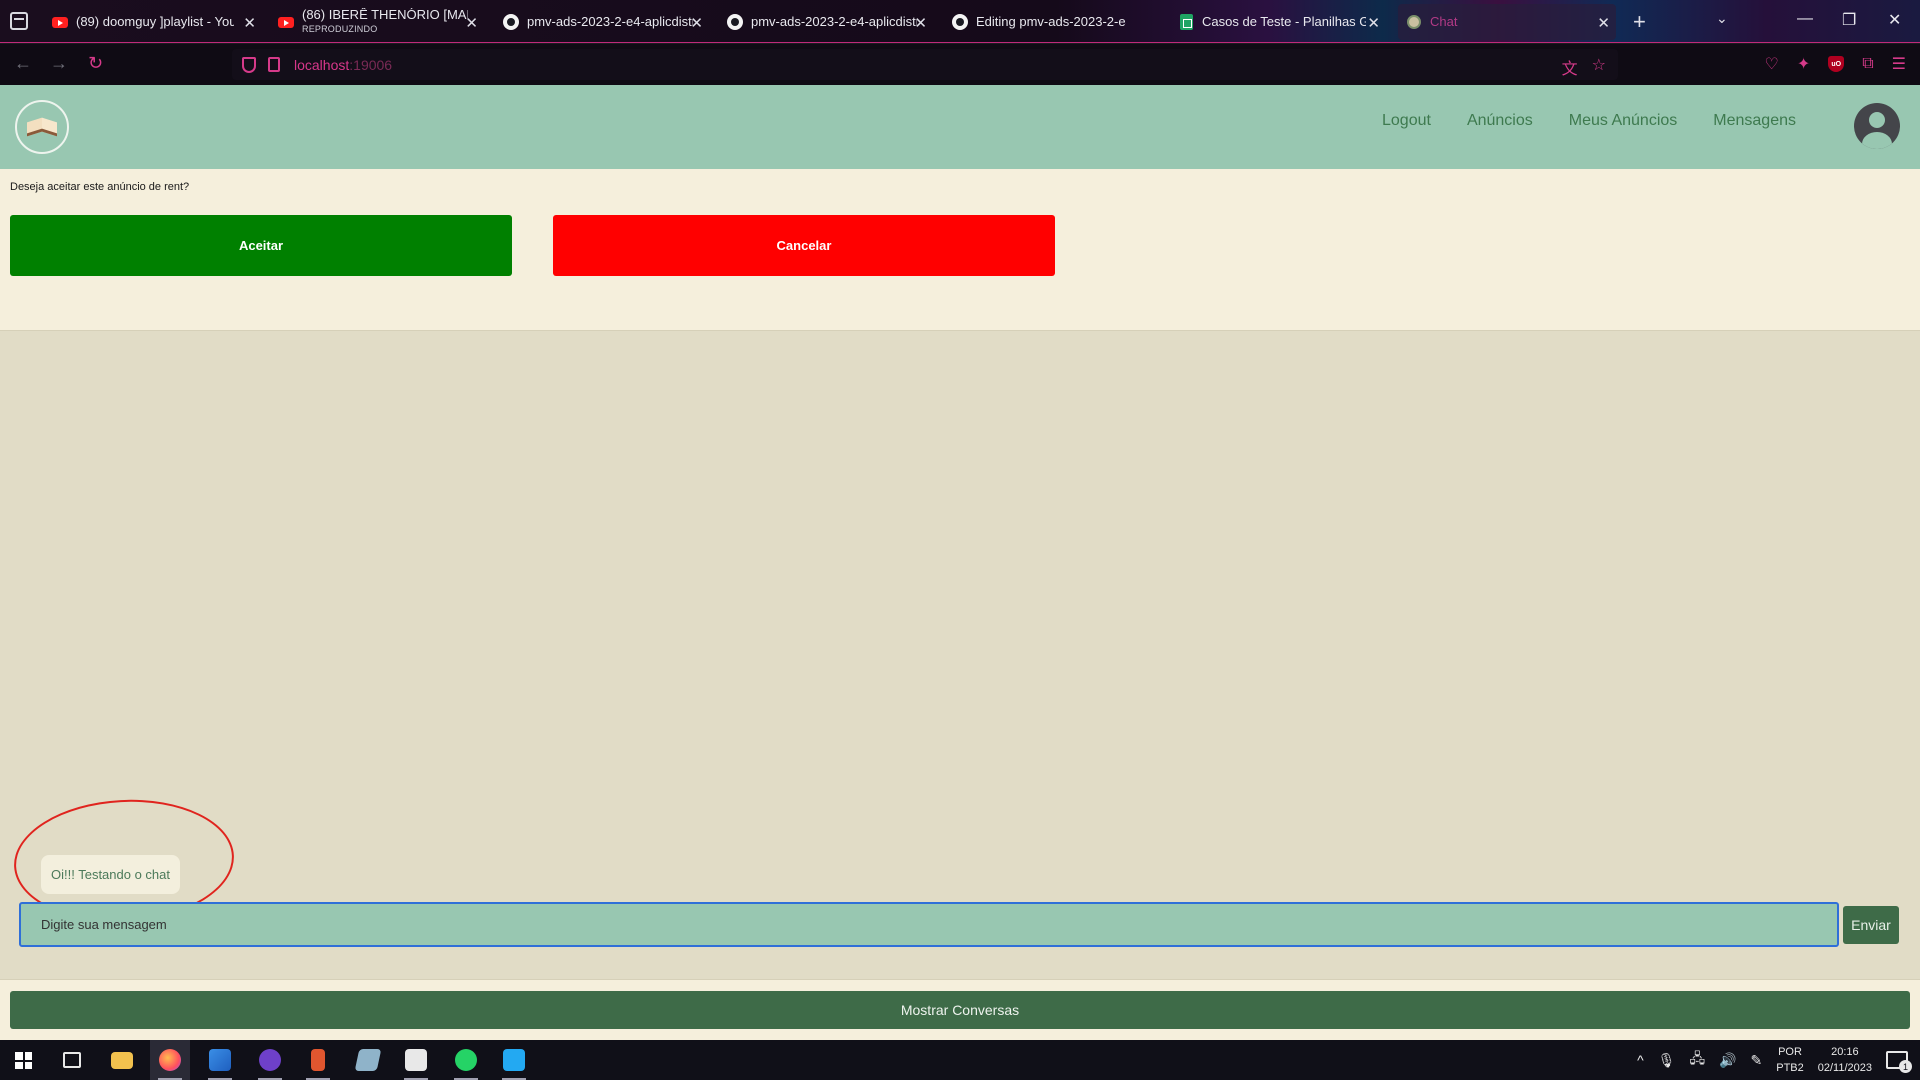  What do you see at coordinates (1867, 64) in the screenshot?
I see `crop-screenshot-icon: ⧉` at bounding box center [1867, 64].